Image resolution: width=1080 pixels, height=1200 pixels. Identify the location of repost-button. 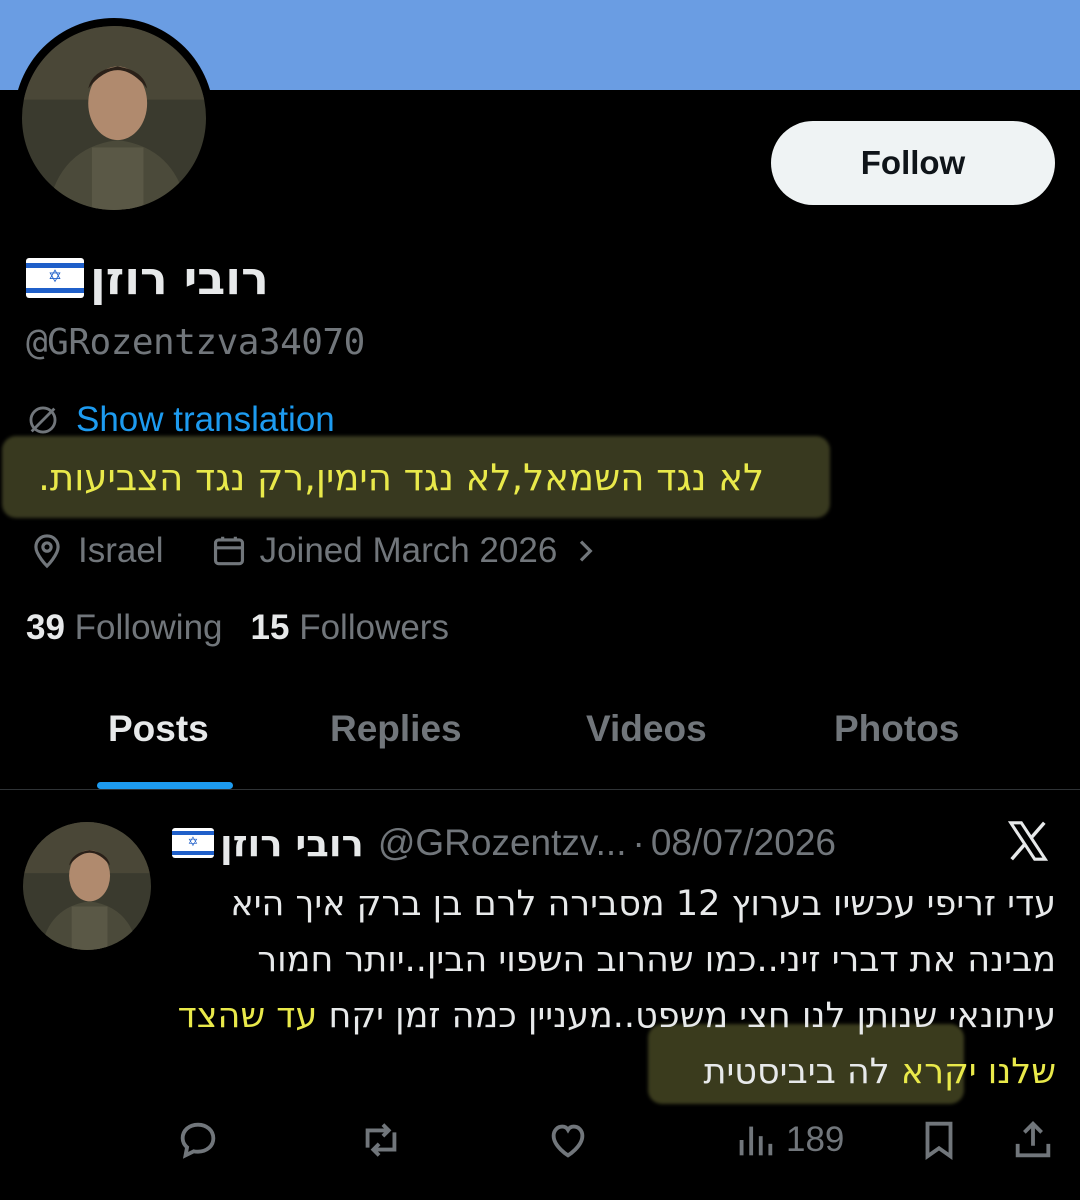
(381, 1140).